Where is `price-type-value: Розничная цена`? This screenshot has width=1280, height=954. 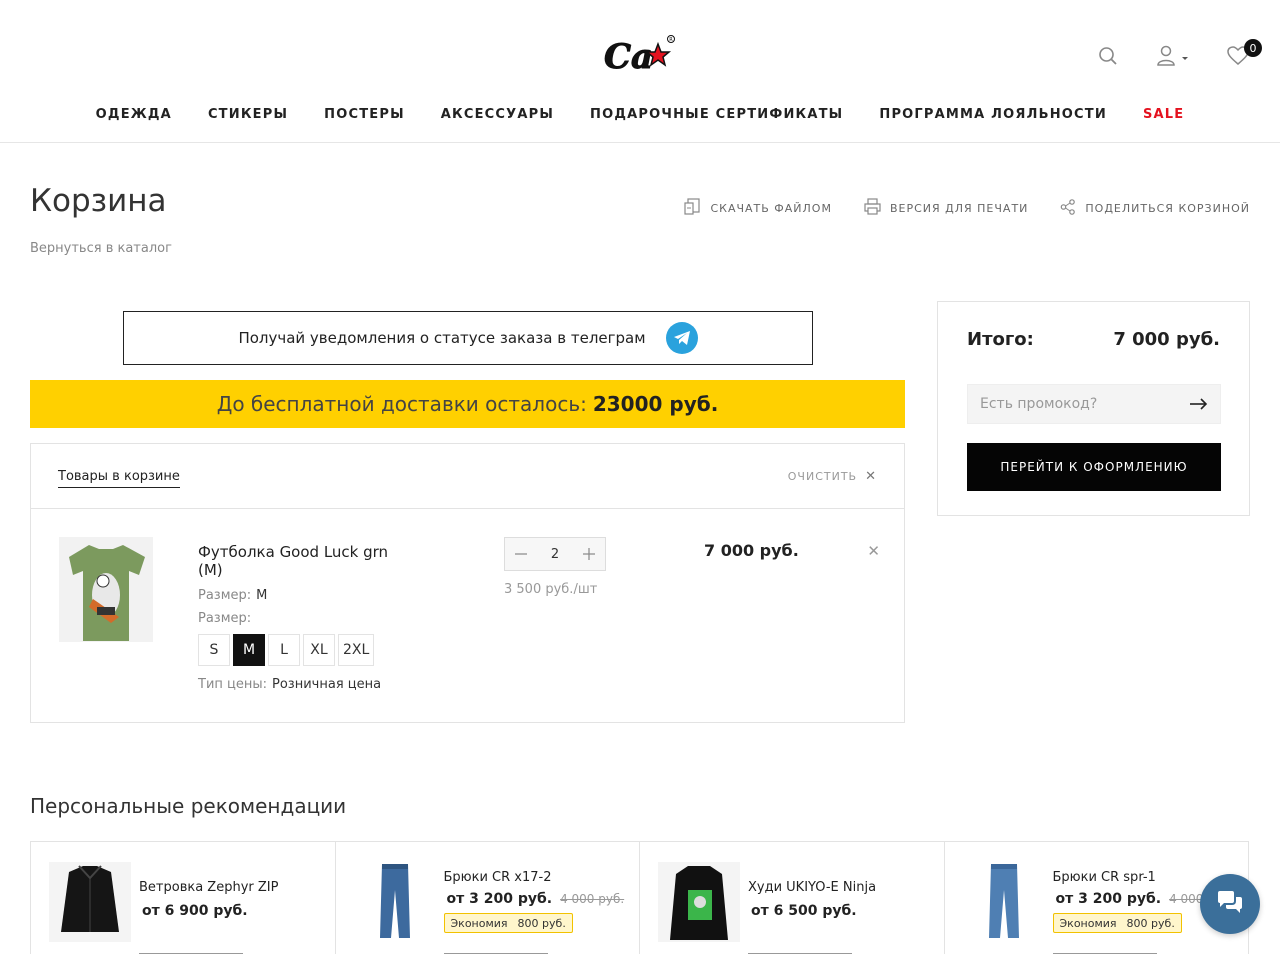 price-type-value: Розничная цена is located at coordinates (327, 684).